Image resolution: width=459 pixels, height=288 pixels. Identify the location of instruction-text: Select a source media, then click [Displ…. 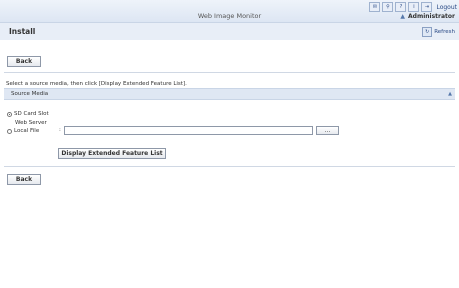
(96, 84).